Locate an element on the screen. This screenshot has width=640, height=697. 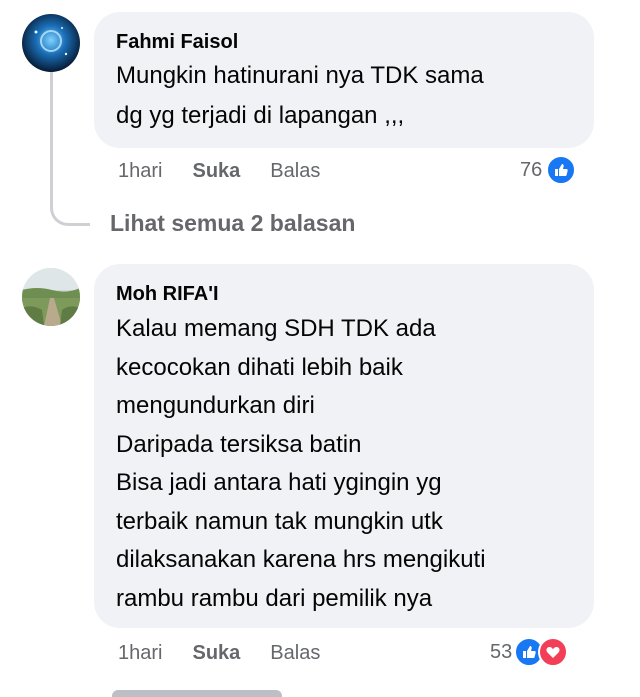
view-all-replies-link: Lihat semua 2 balasan is located at coordinates (232, 223).